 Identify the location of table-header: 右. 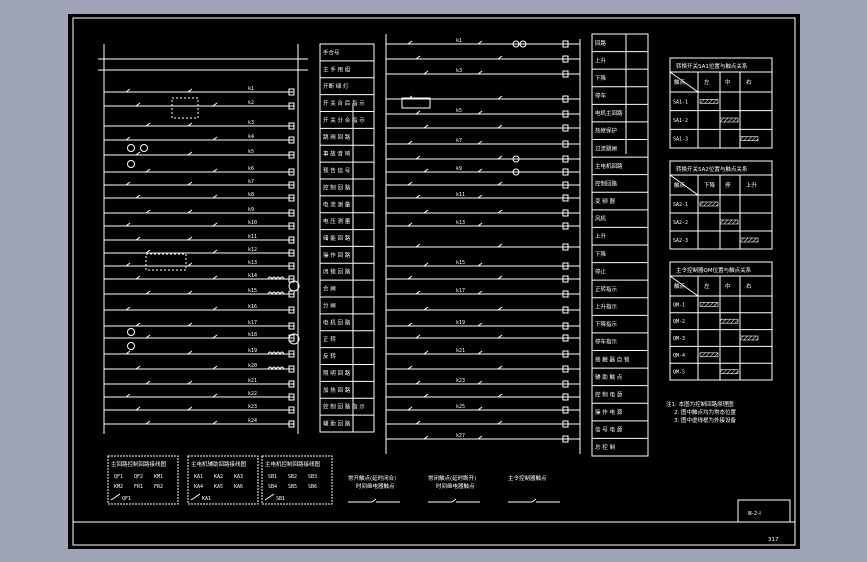
(749, 286).